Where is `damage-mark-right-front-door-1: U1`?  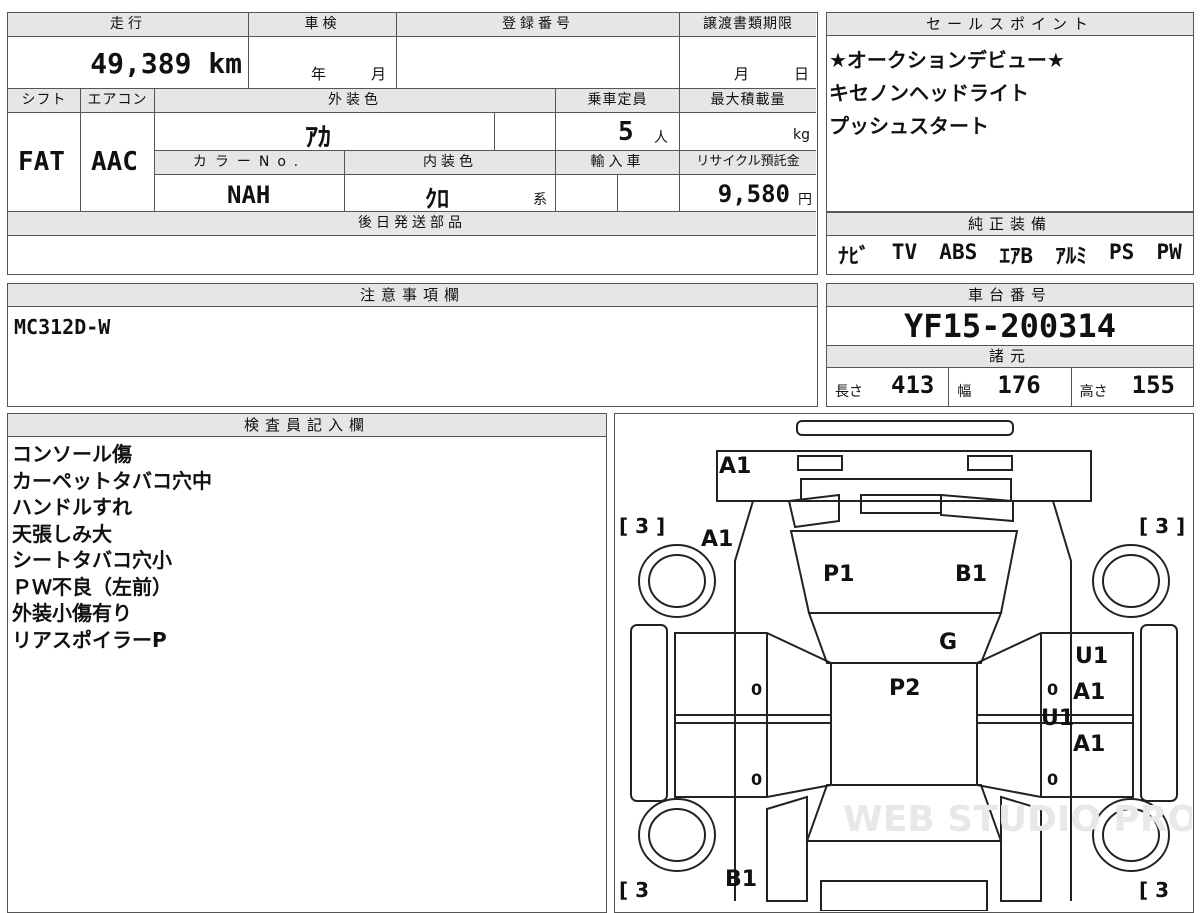 damage-mark-right-front-door-1: U1 is located at coordinates (1091, 656).